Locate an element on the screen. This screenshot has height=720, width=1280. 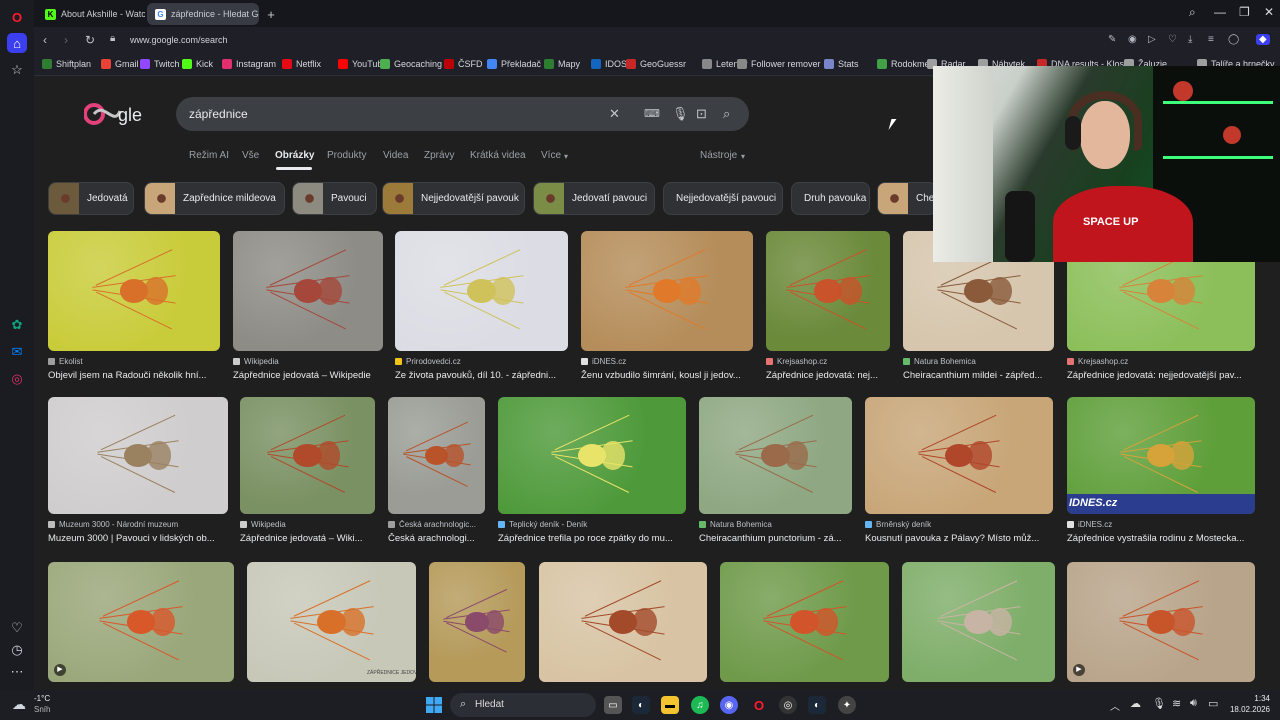
tab-0: Režim AI is located at coordinates (209, 155).